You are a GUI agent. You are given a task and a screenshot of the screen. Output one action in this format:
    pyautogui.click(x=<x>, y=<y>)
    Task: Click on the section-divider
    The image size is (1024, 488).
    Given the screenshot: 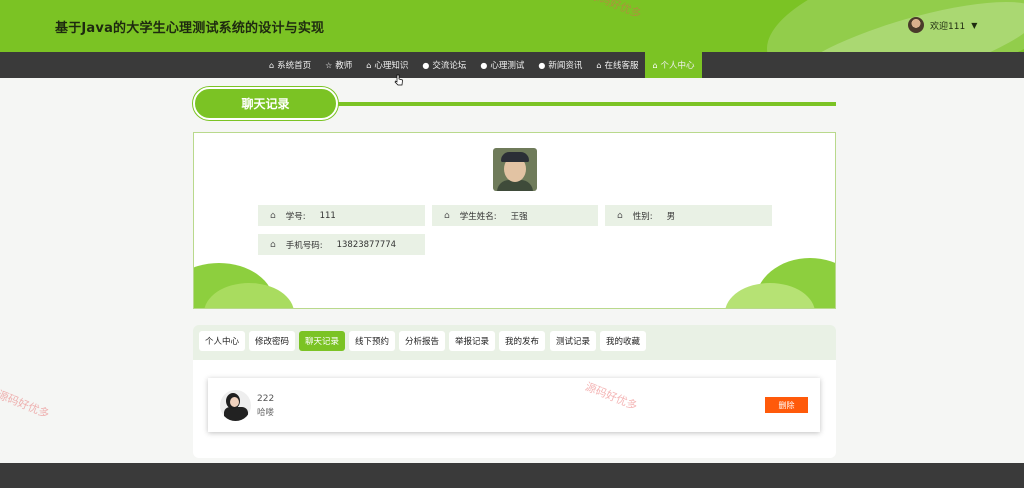 What is the action you would take?
    pyautogui.click(x=568, y=104)
    